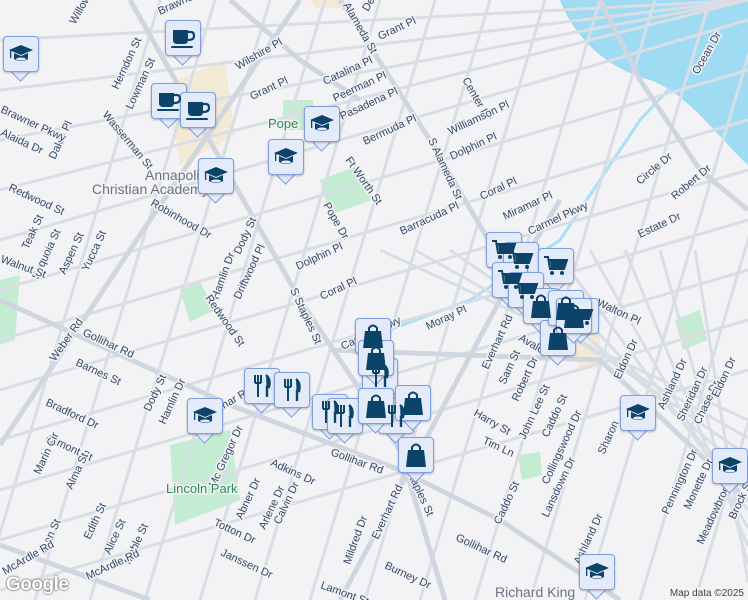 The image size is (748, 600). I want to click on street-label: Burney Dr, so click(408, 576).